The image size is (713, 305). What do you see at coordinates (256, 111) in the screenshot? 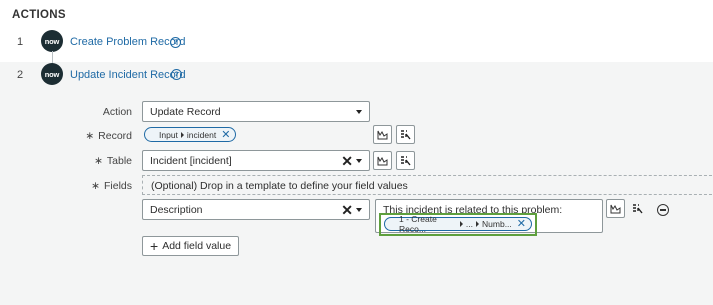
I see `action-select: Update Record` at bounding box center [256, 111].